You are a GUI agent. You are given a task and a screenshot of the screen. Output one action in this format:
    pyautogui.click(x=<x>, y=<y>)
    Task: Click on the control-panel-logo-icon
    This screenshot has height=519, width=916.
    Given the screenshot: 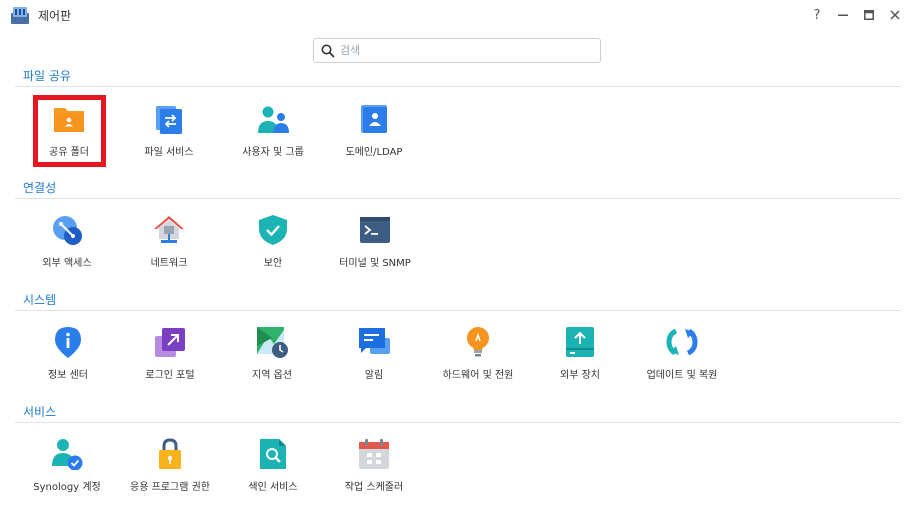 What is the action you would take?
    pyautogui.click(x=20, y=15)
    